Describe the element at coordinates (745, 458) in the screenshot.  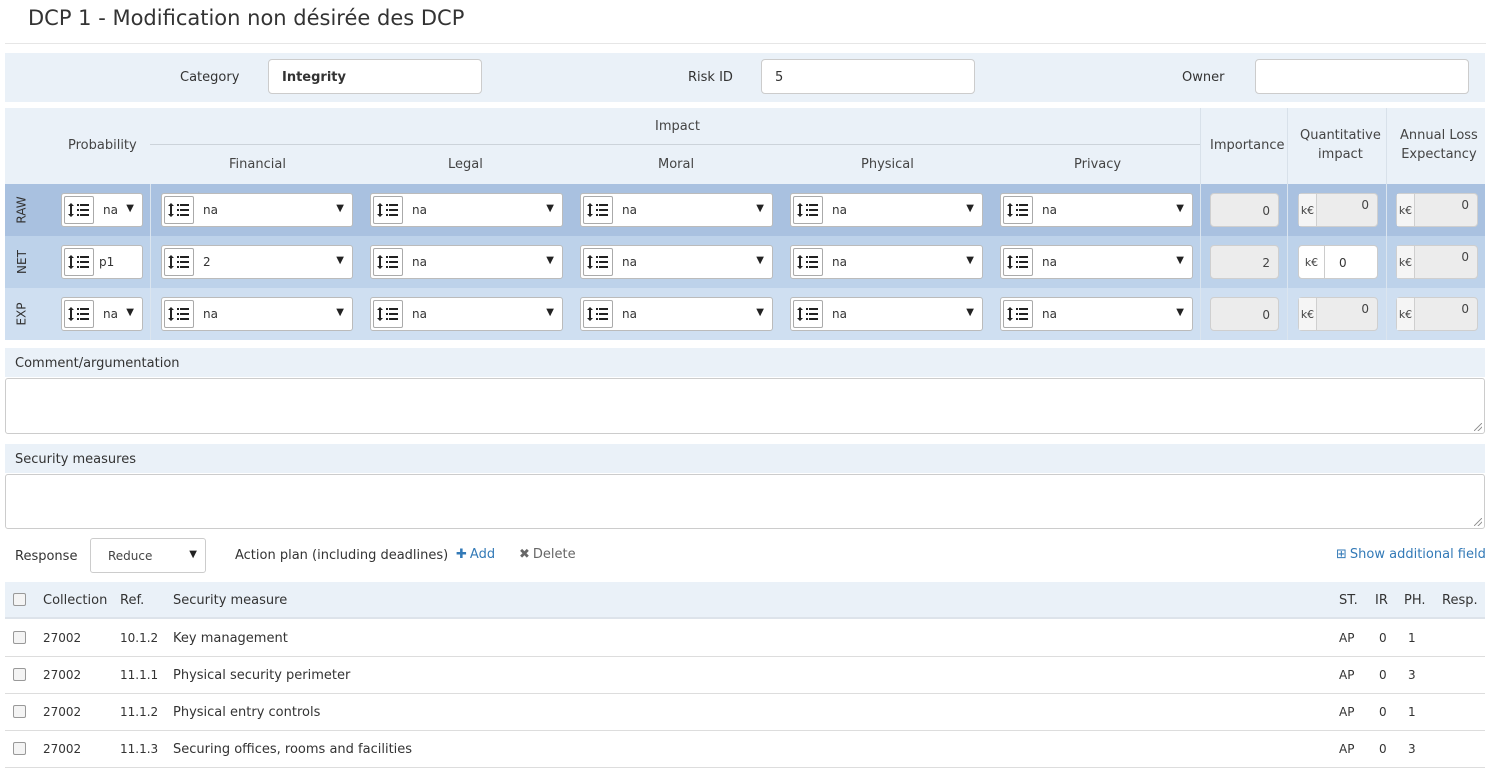
I see `security-measures-header: Security measures` at that location.